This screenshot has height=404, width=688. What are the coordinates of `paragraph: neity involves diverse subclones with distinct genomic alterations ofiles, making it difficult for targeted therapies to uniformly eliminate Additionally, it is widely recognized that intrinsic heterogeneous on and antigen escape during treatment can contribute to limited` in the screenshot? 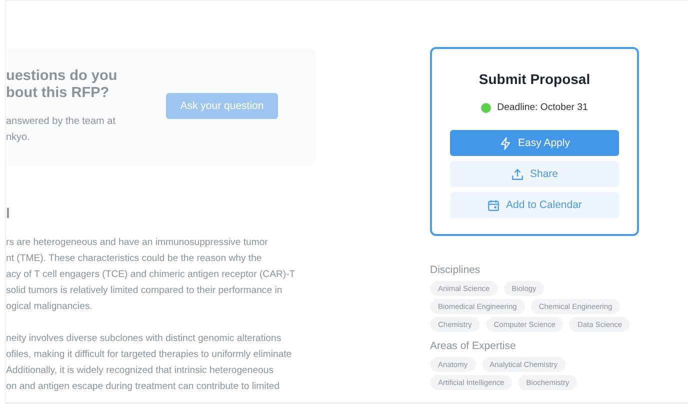 It's located at (149, 363).